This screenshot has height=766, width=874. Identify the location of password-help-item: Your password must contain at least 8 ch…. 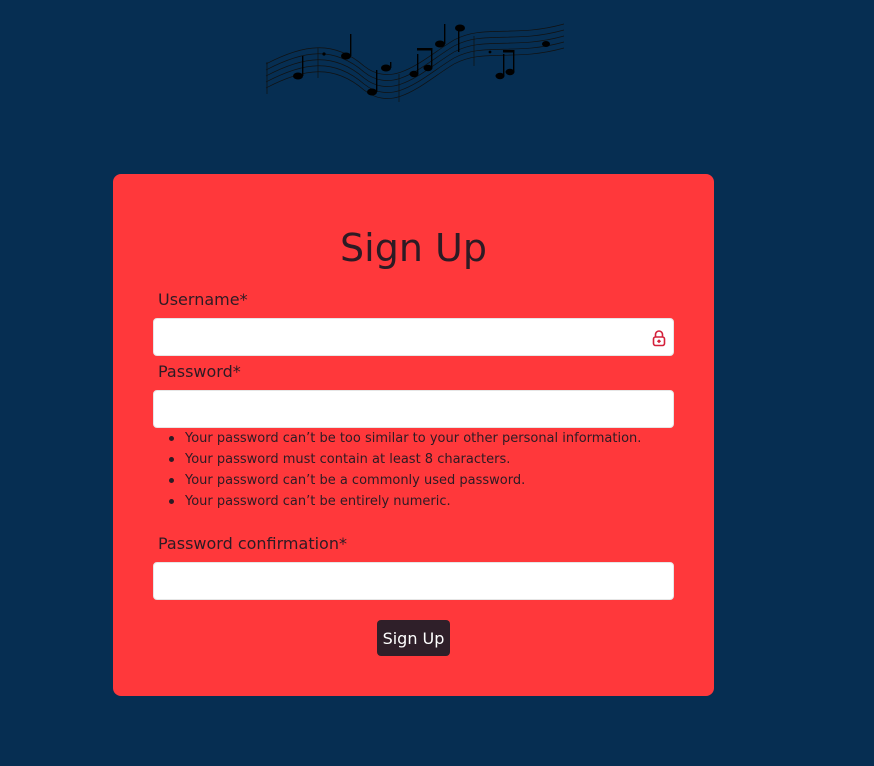
(404, 459).